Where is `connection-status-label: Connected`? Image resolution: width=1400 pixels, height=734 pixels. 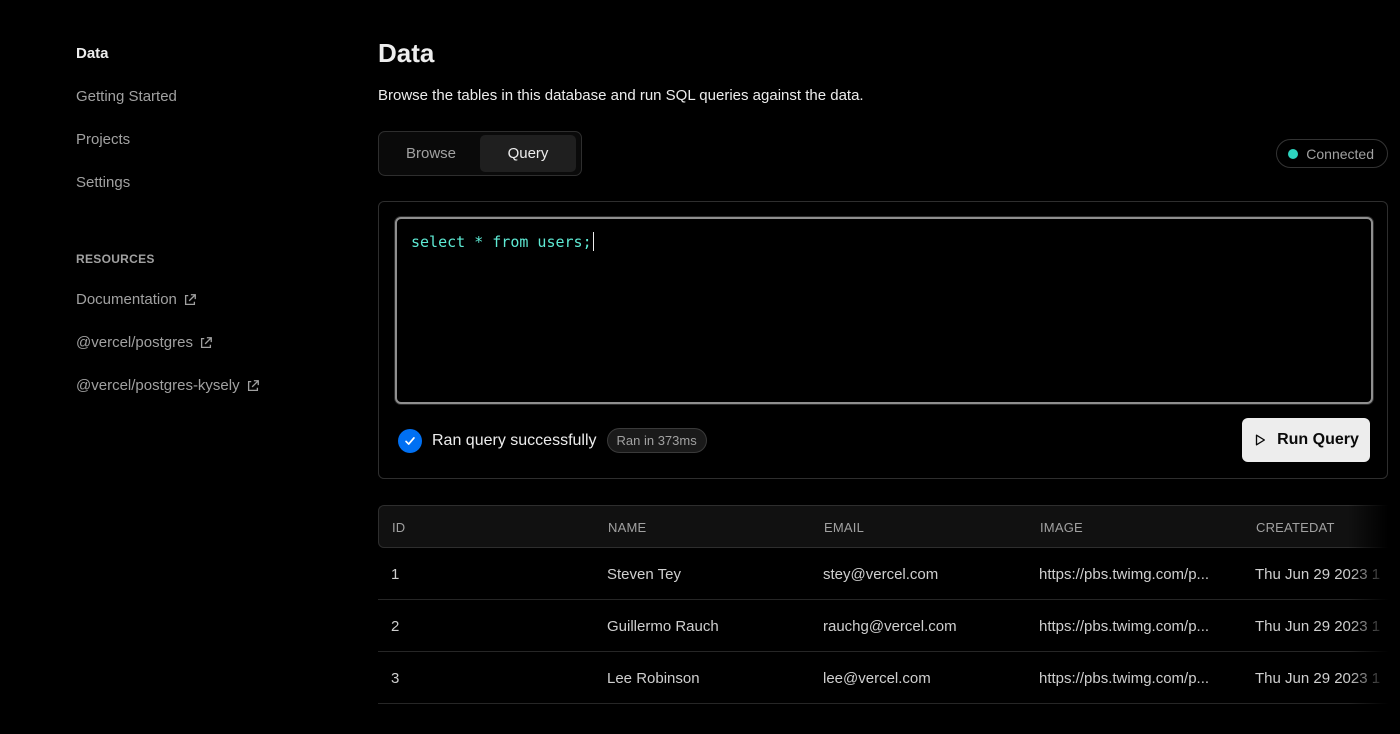 connection-status-label: Connected is located at coordinates (1340, 153).